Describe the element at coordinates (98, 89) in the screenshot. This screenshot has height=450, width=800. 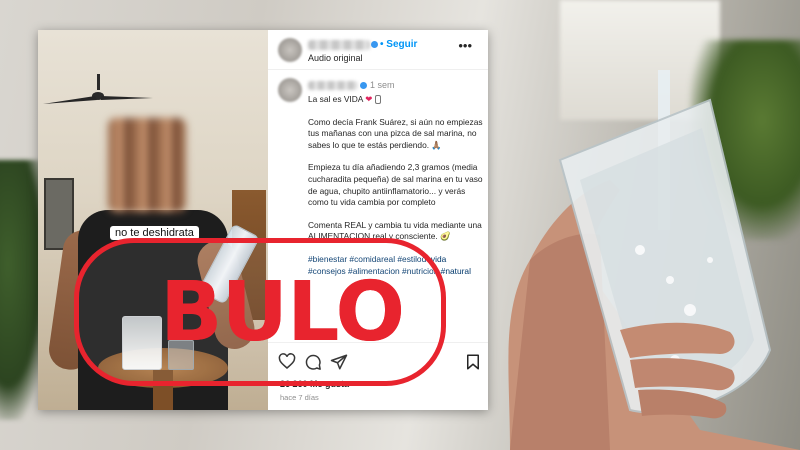
I see `ceiling-fan` at that location.